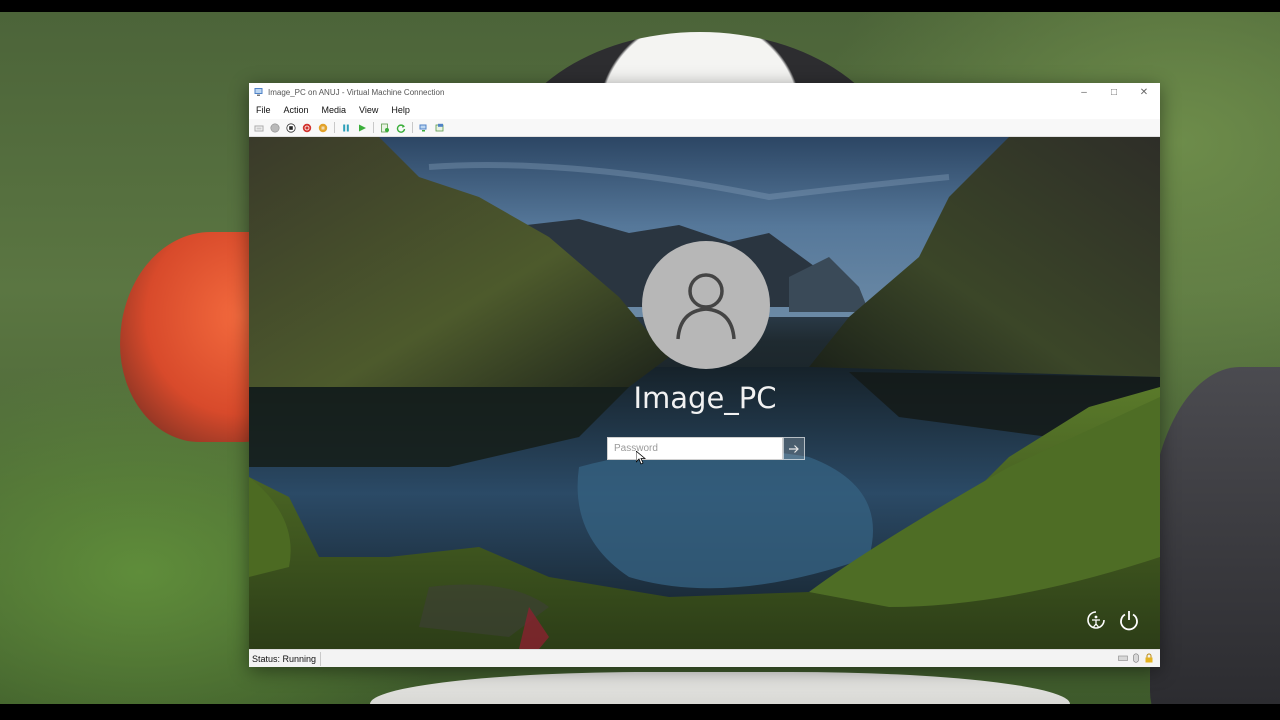  What do you see at coordinates (704, 658) in the screenshot?
I see `status-bar: Status: Running` at bounding box center [704, 658].